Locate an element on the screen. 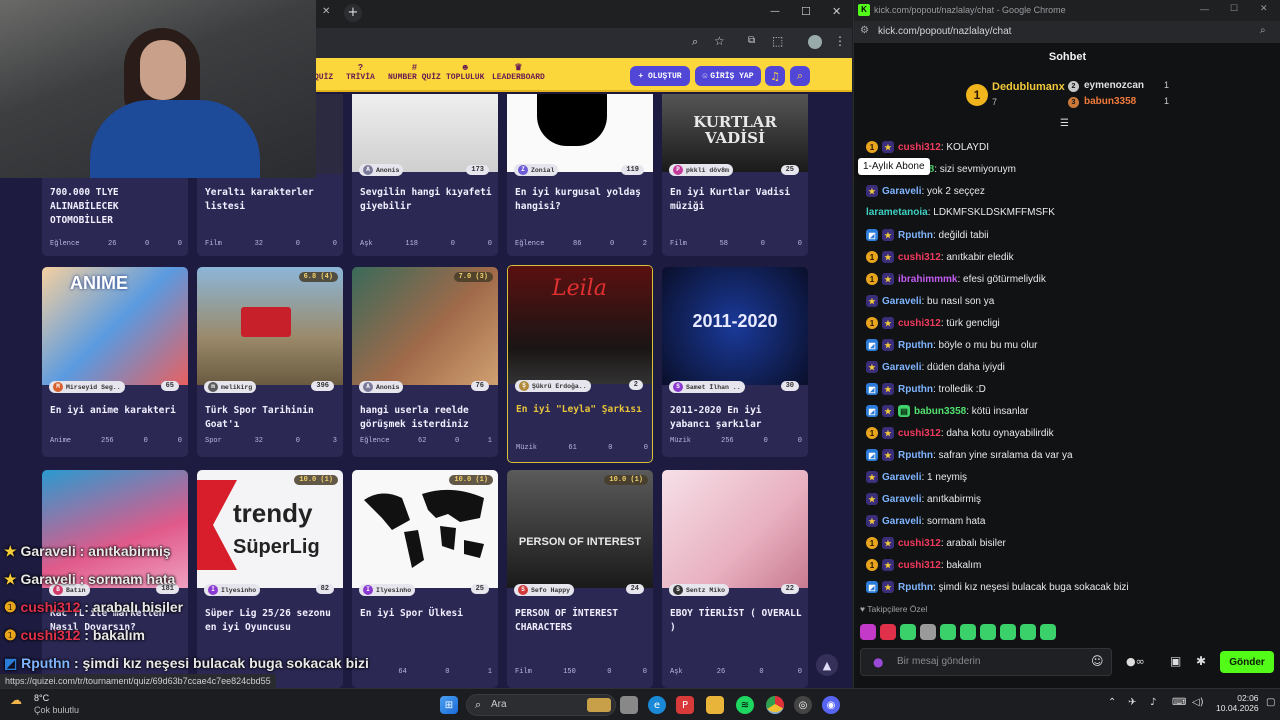 This screenshot has height=720, width=1280. store-icon: ▣ is located at coordinates (1175, 661).